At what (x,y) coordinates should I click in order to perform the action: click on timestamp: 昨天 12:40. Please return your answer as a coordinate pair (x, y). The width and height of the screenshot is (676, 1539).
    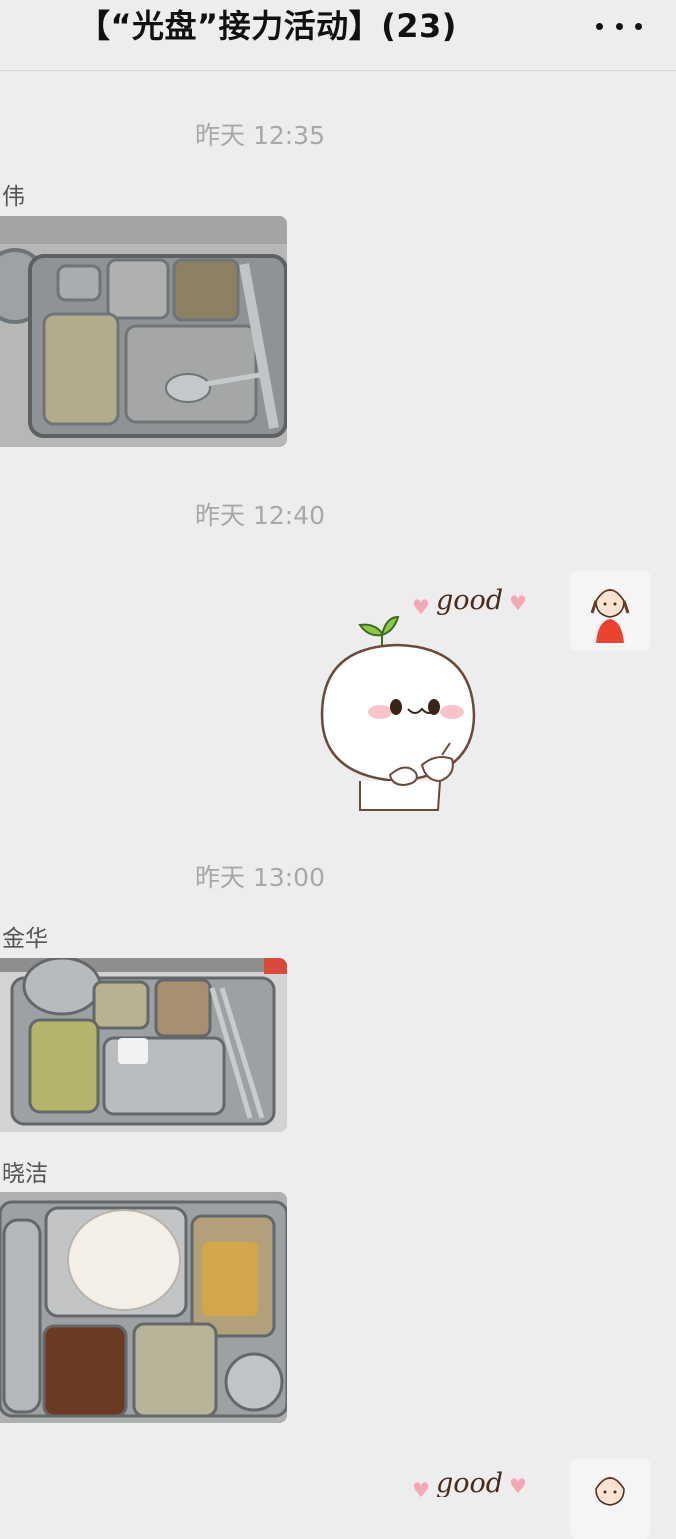
    Looking at the image, I should click on (260, 515).